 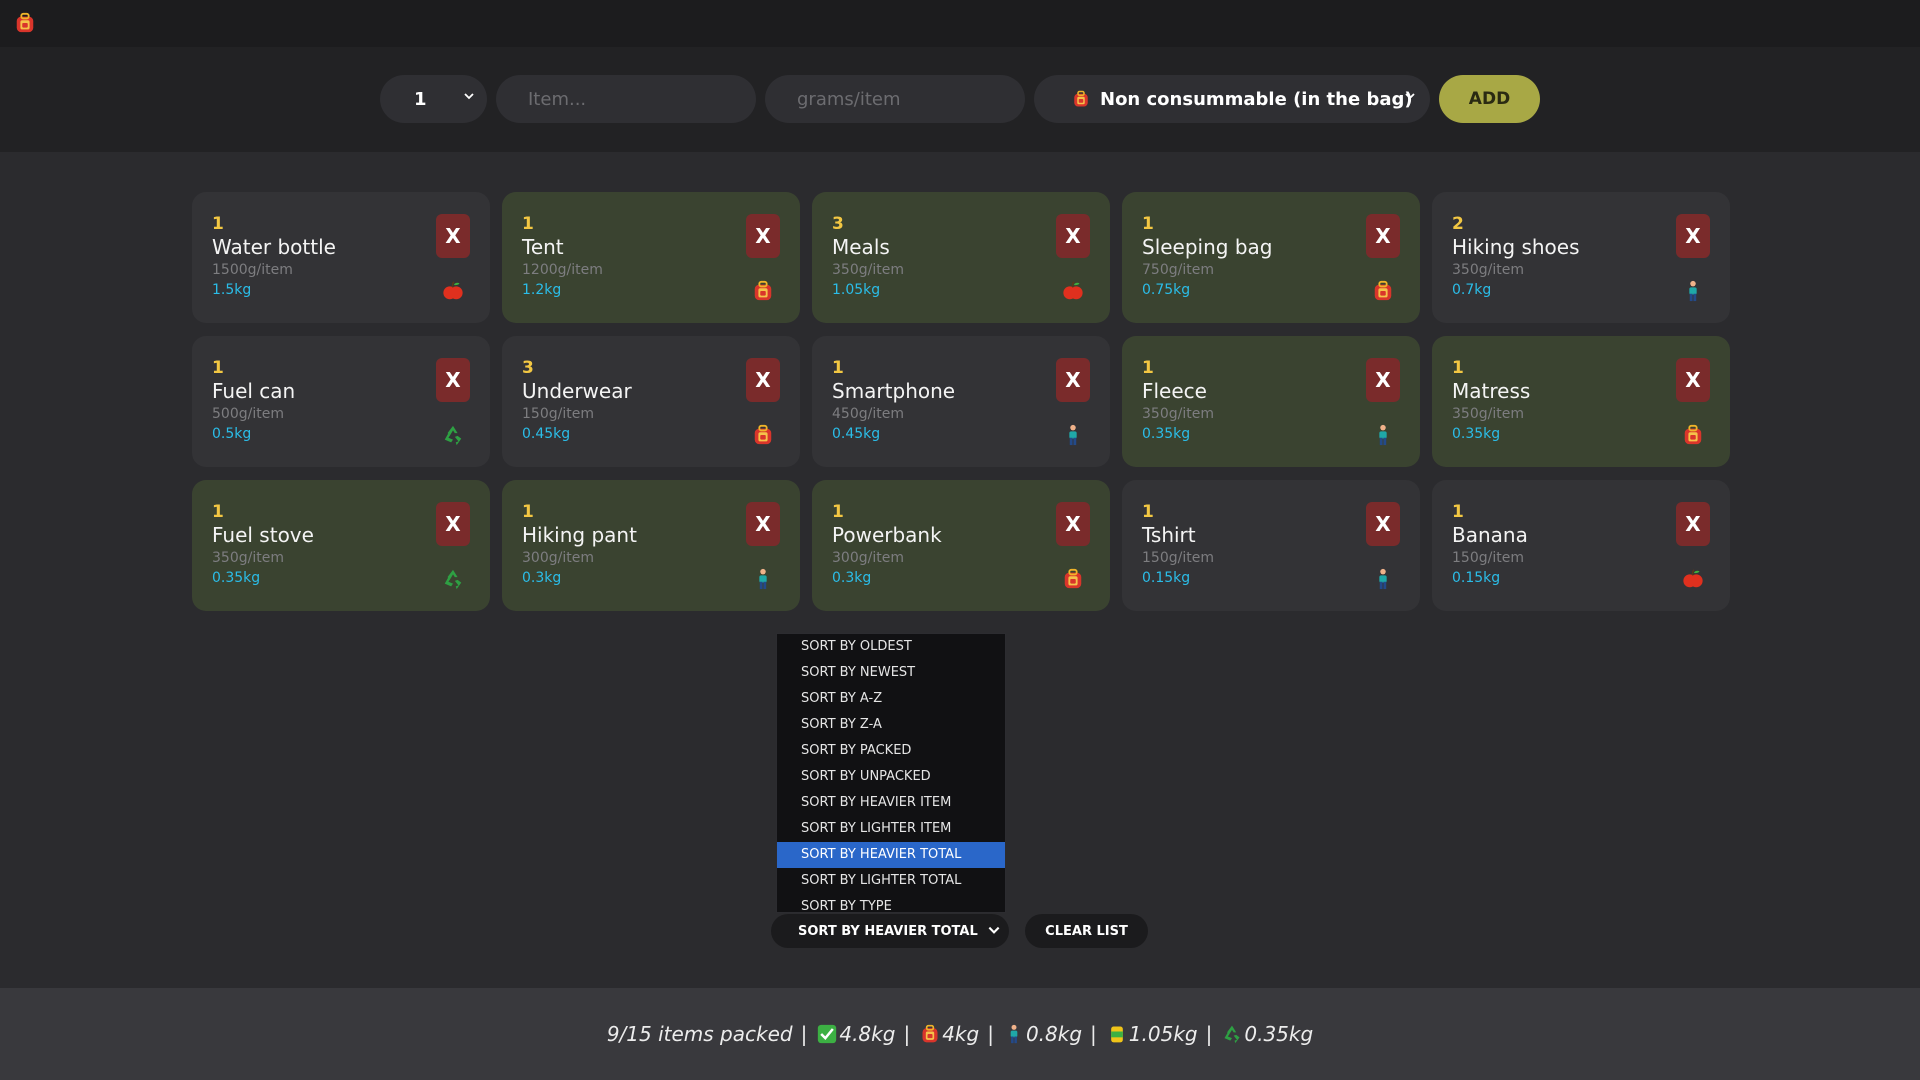 I want to click on item-type-value: Non consummable (in the bag), so click(x=1256, y=99).